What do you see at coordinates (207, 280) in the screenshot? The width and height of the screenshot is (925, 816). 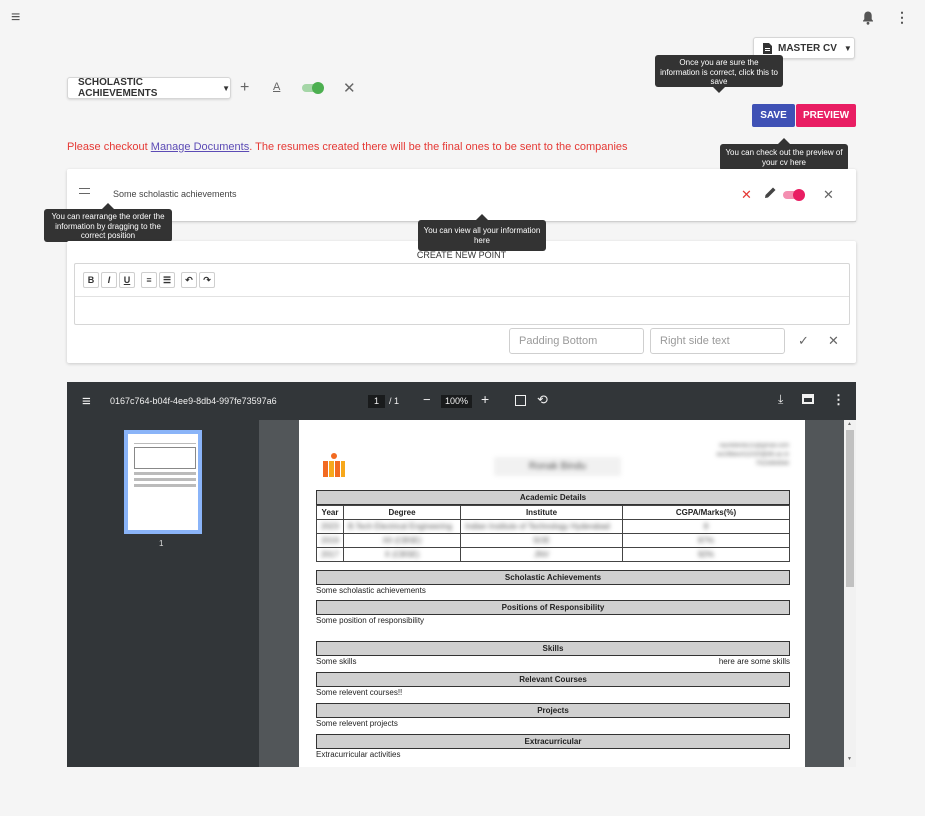 I see `redo-button: ↷` at bounding box center [207, 280].